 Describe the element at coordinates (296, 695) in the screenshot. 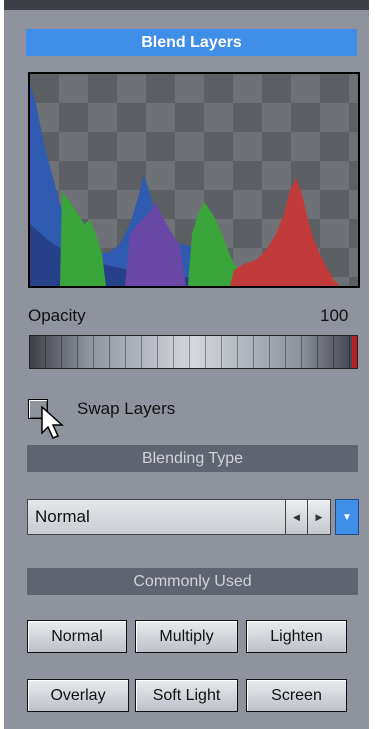

I see `preset-screen-button: Screen` at that location.